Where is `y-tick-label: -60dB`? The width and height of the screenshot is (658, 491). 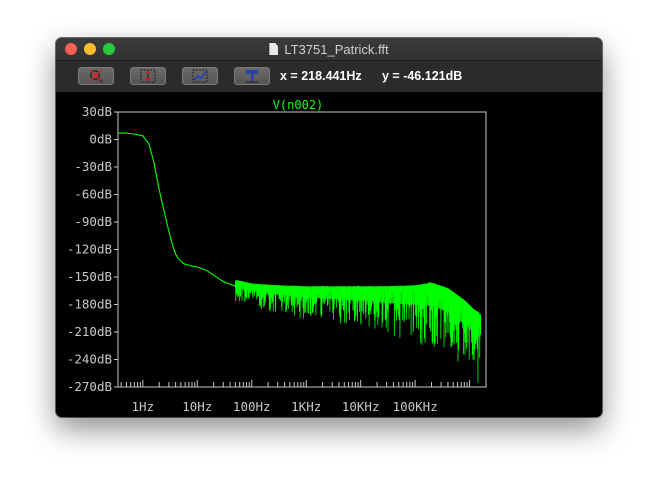
y-tick-label: -60dB is located at coordinates (93, 194).